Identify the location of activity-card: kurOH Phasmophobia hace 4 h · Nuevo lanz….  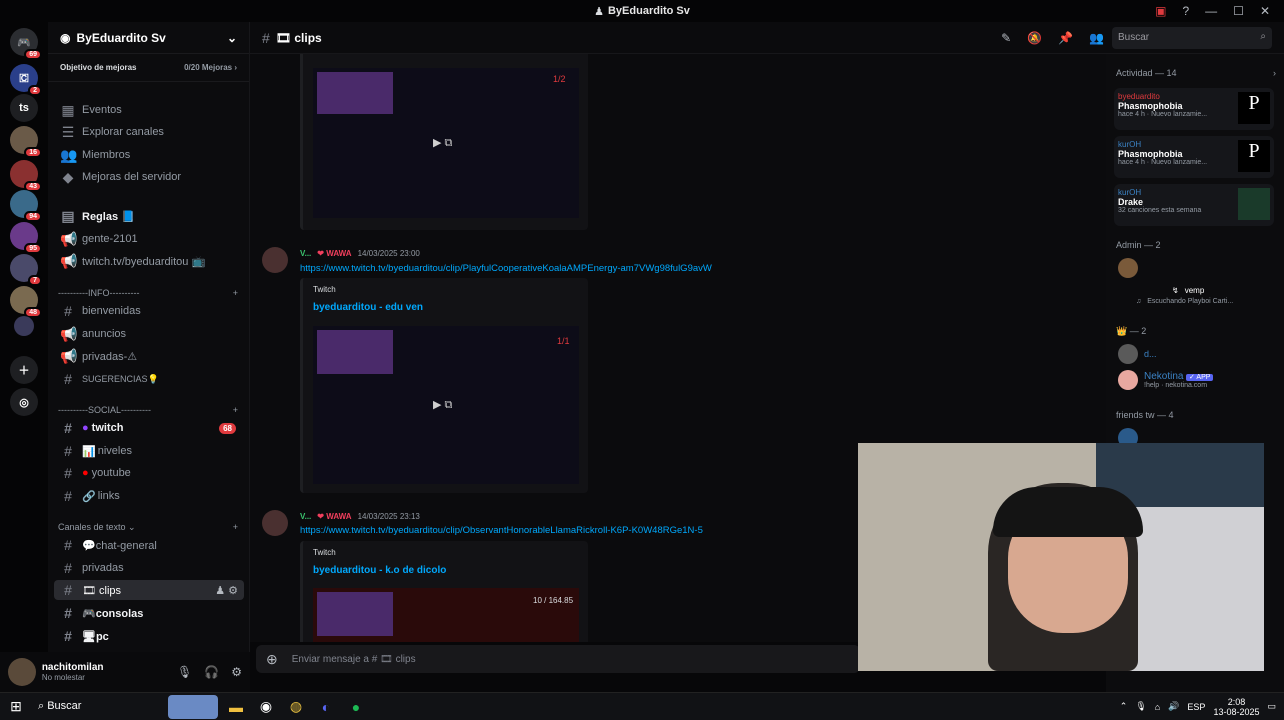
(1194, 157).